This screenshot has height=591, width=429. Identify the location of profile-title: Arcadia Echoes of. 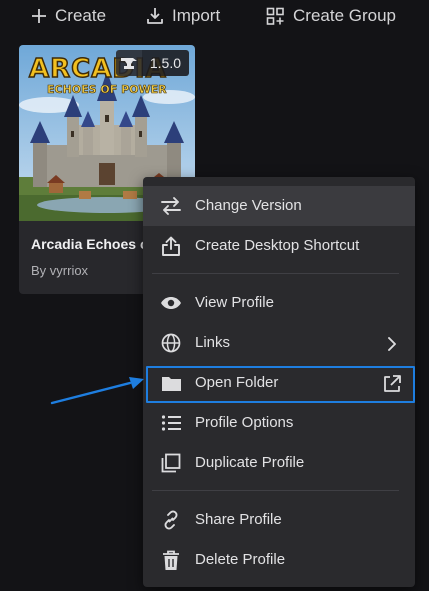
(92, 244).